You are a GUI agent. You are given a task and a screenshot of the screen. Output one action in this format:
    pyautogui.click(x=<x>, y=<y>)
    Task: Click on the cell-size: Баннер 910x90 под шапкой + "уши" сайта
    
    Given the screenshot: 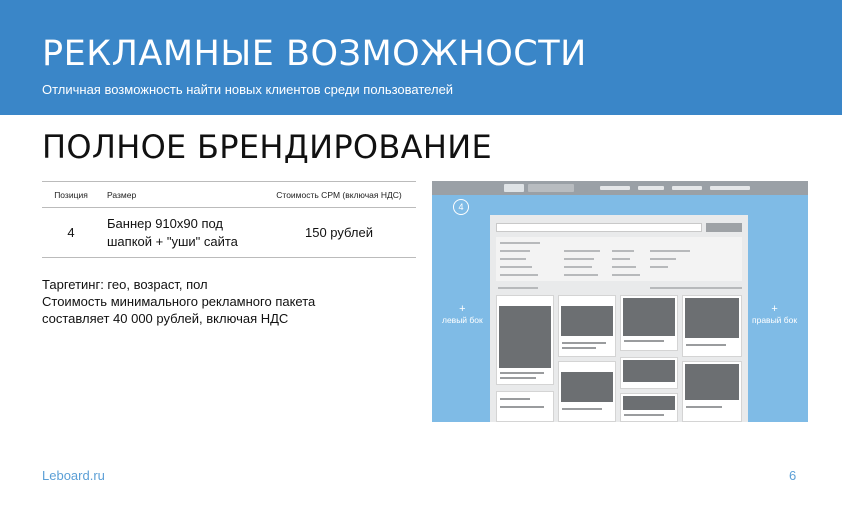 What is the action you would take?
    pyautogui.click(x=181, y=232)
    